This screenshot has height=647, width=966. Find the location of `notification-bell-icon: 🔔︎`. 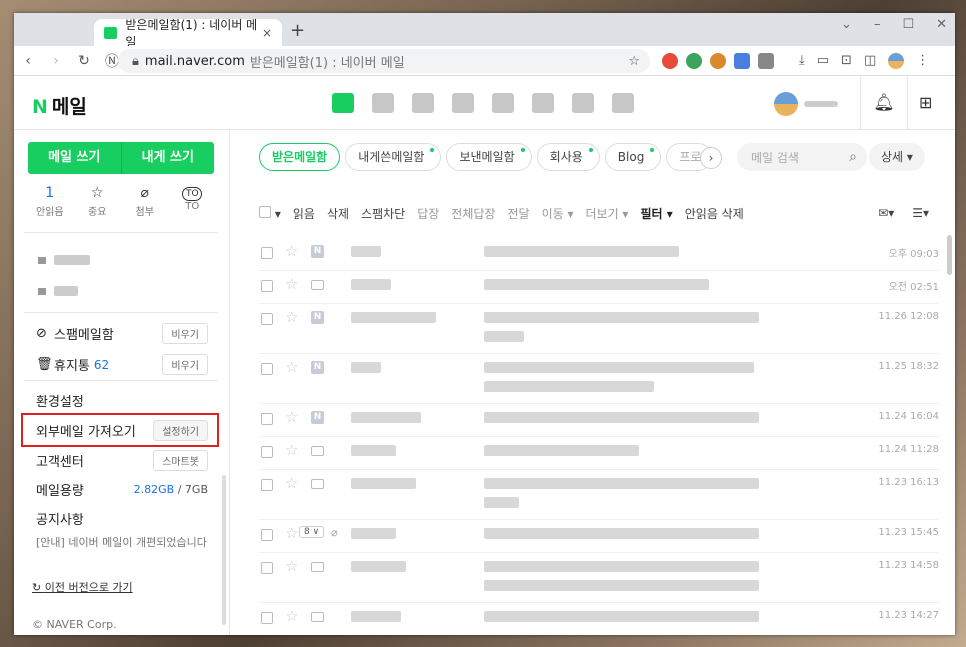

notification-bell-icon: 🔔︎ is located at coordinates (884, 103).